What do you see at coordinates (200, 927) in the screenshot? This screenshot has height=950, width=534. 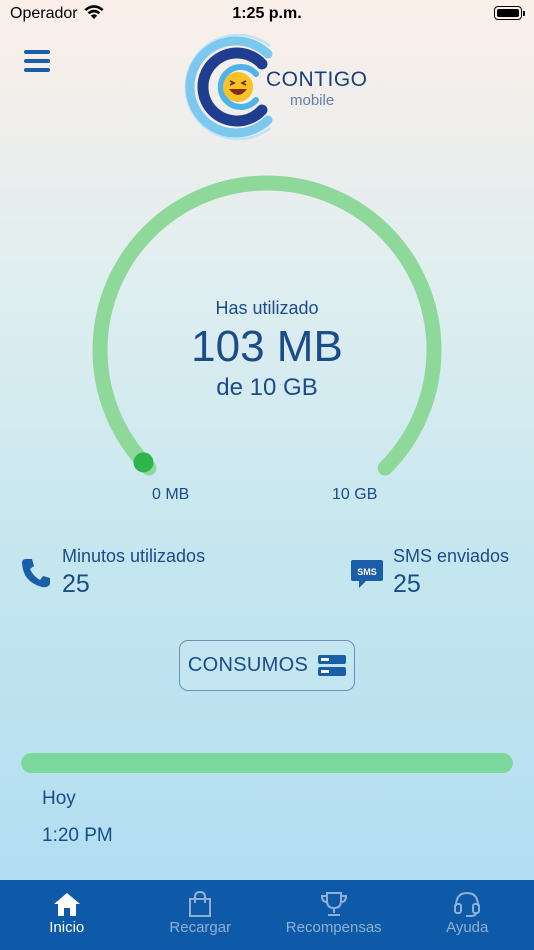 I see `tab-label: Recargar` at bounding box center [200, 927].